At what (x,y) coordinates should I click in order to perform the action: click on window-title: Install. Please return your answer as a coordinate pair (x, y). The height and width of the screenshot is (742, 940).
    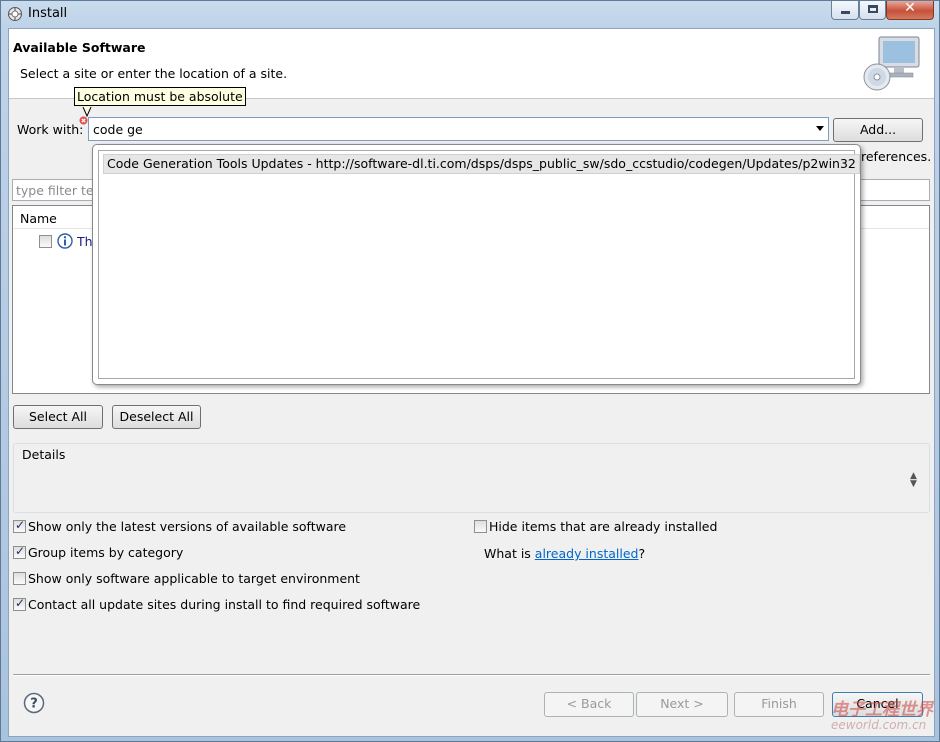
    Looking at the image, I should click on (48, 13).